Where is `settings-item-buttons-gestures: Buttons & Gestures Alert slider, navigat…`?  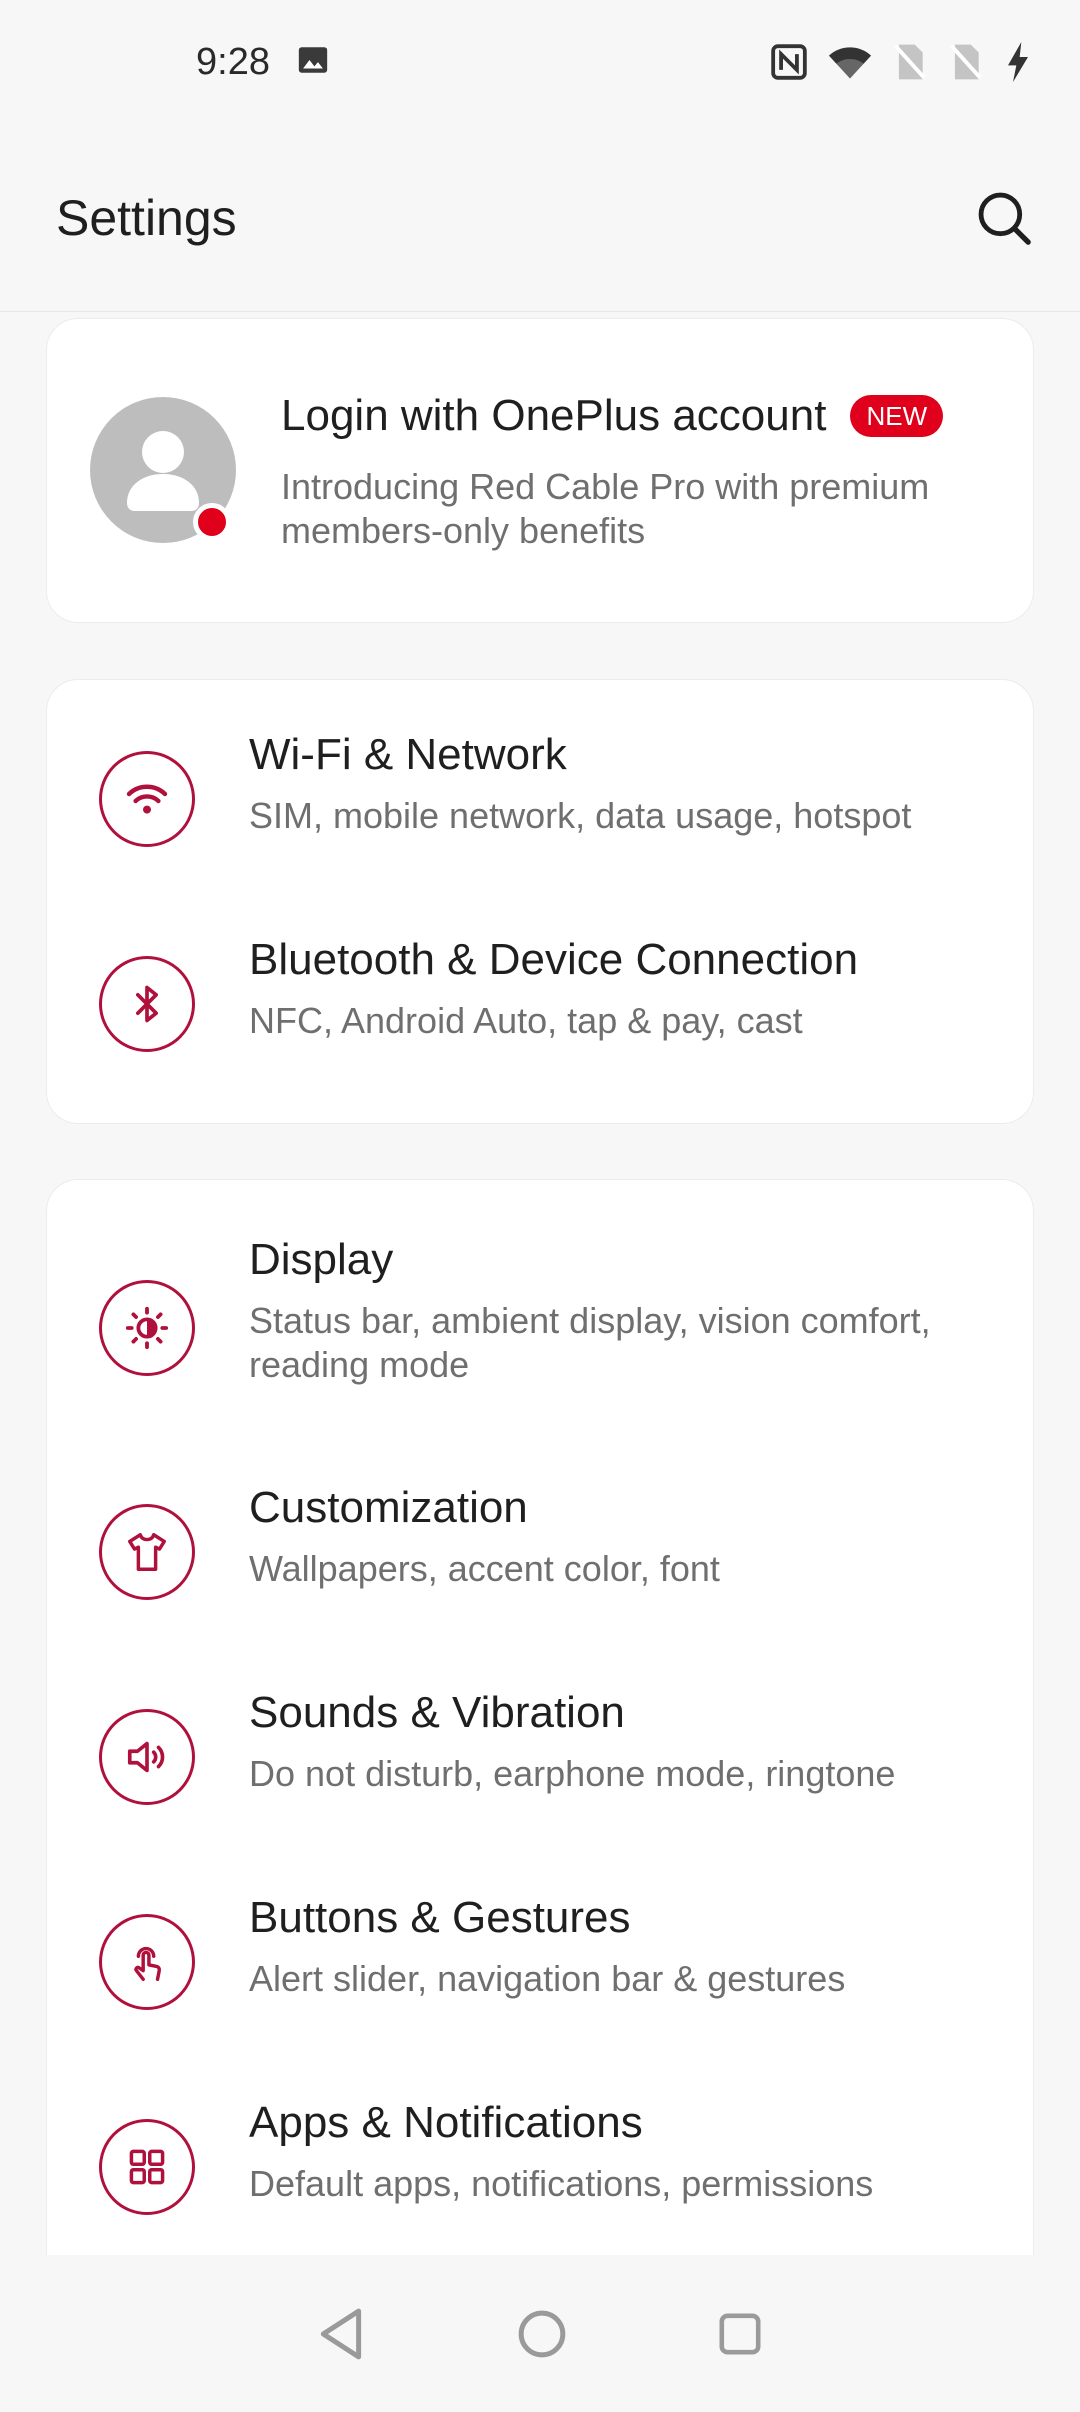 settings-item-buttons-gestures: Buttons & Gestures Alert slider, navigat… is located at coordinates (541, 1968).